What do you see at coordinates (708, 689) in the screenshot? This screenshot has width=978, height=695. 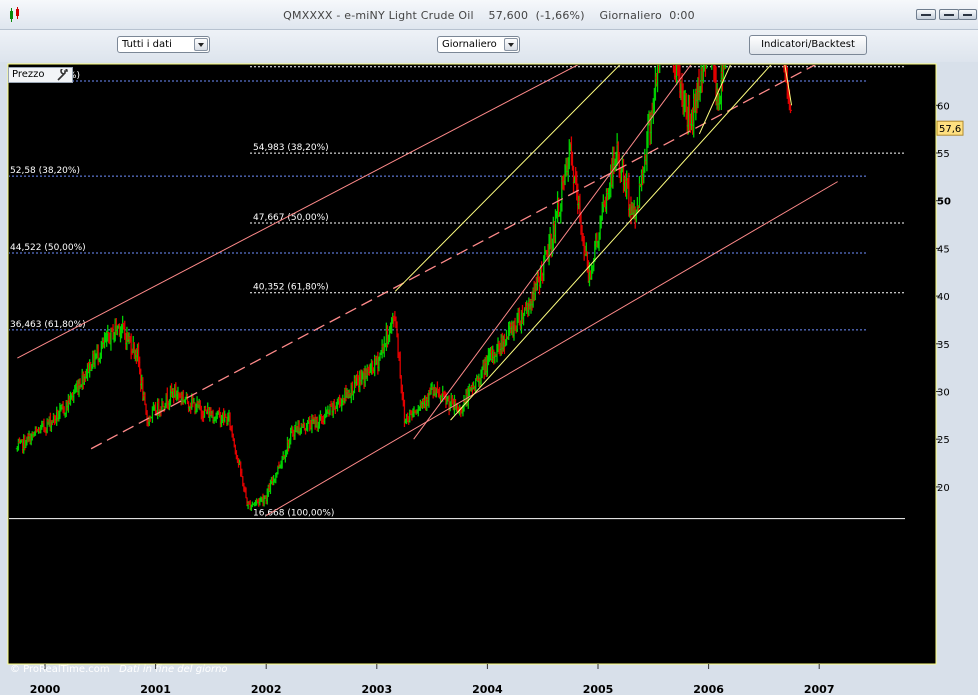 I see `x-tick-label: 2006` at bounding box center [708, 689].